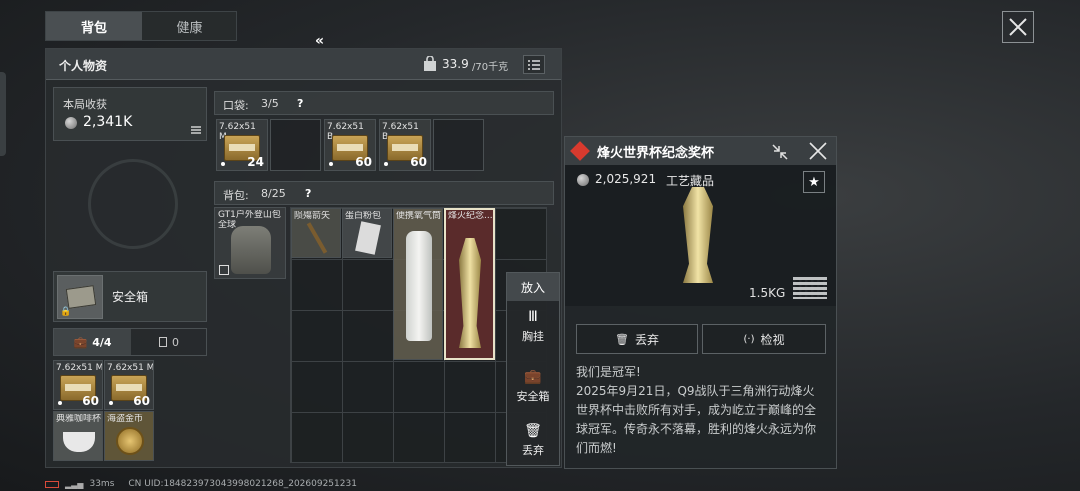 This screenshot has width=1080, height=491. I want to click on safe-tabs: 💼 4/4 0, so click(130, 342).